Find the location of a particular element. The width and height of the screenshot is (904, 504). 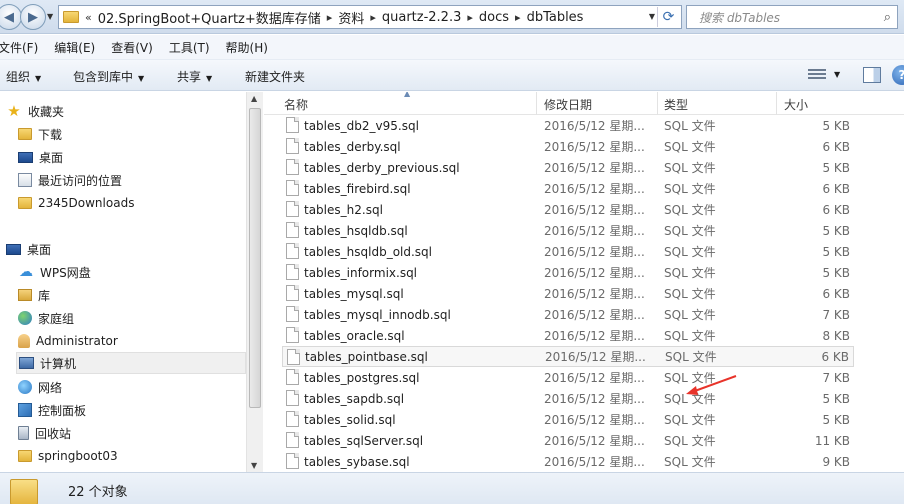

scrollbar-thumb is located at coordinates (255, 258).